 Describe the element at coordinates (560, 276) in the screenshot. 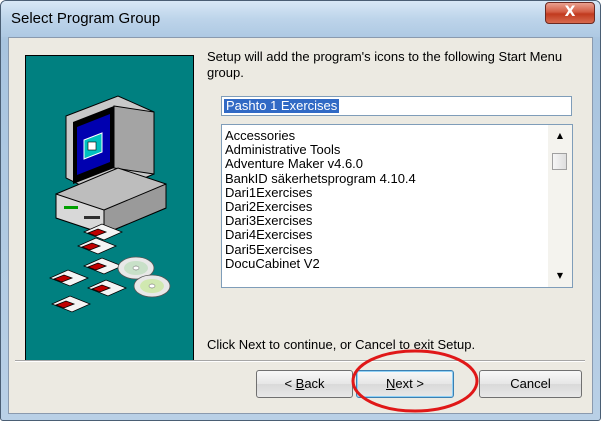

I see `scroll-down-arrow-icon: ▼` at that location.